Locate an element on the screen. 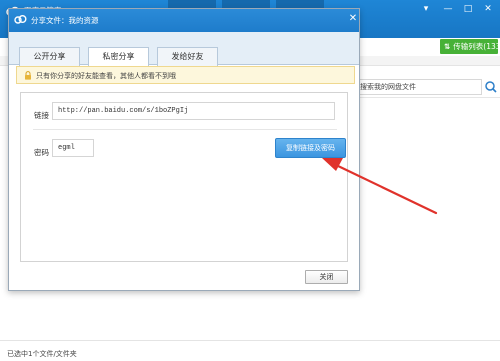 This screenshot has height=361, width=500. share-link-field: http://pan.baidu.com/s/1boZPgIj is located at coordinates (193, 111).